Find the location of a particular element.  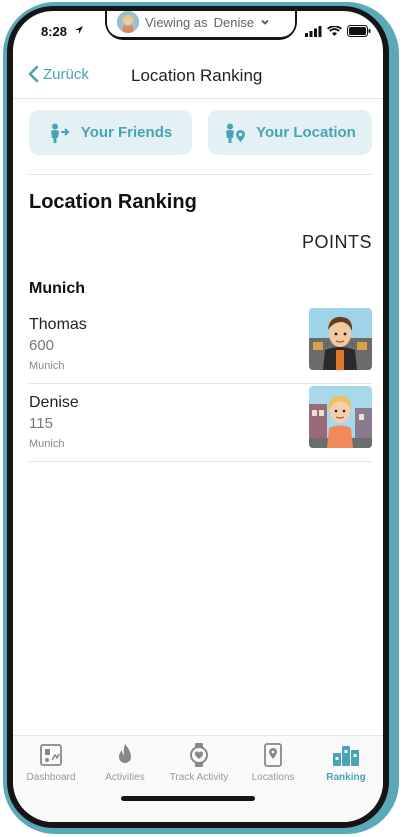

ranking-row: Denise 115 Munich is located at coordinates (200, 424).